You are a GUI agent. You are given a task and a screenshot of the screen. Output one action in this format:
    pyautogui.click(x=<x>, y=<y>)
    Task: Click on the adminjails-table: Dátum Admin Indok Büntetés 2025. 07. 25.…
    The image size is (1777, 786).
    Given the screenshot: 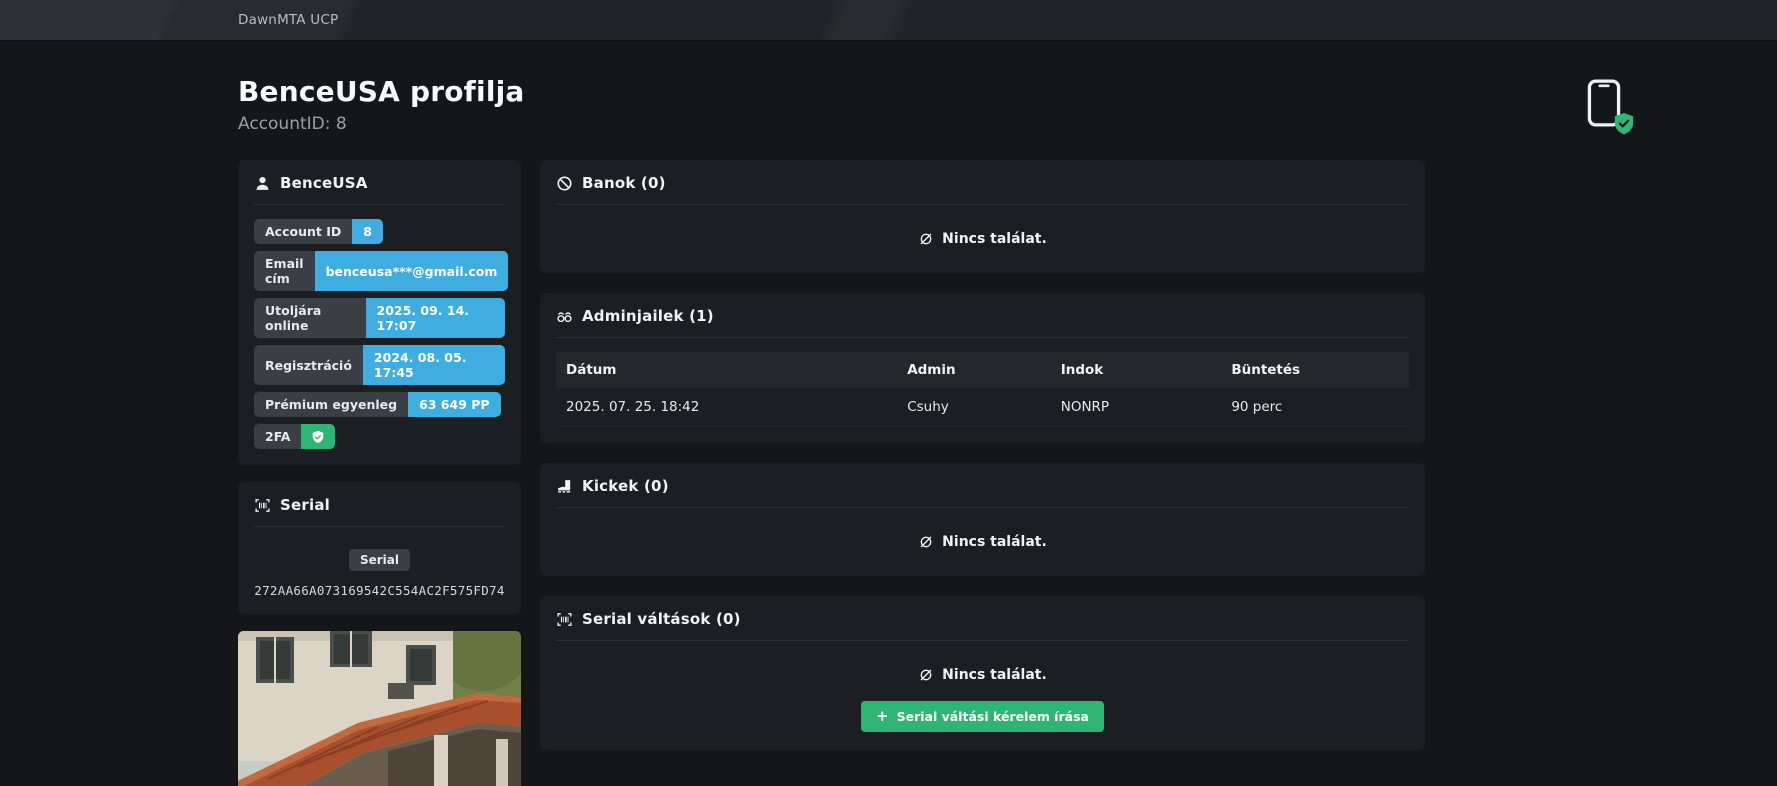 What is the action you would take?
    pyautogui.click(x=982, y=389)
    